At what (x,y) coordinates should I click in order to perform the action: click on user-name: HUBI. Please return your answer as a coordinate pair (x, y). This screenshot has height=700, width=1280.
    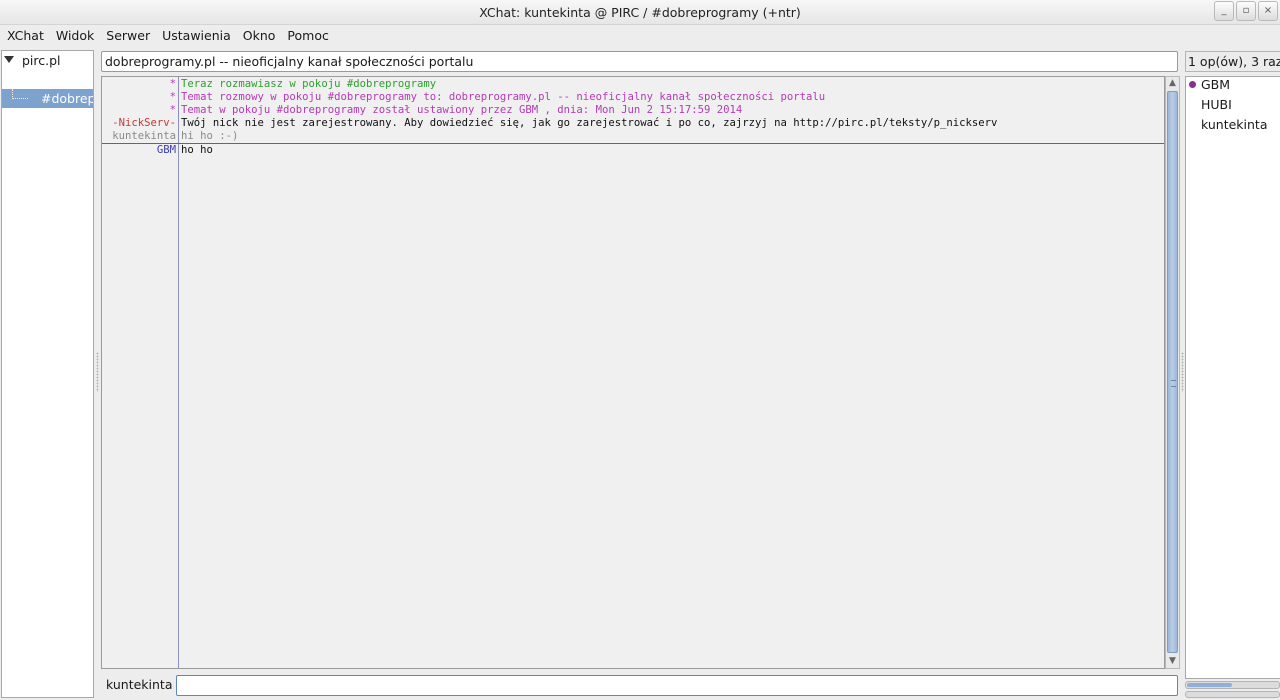
    Looking at the image, I should click on (1216, 104).